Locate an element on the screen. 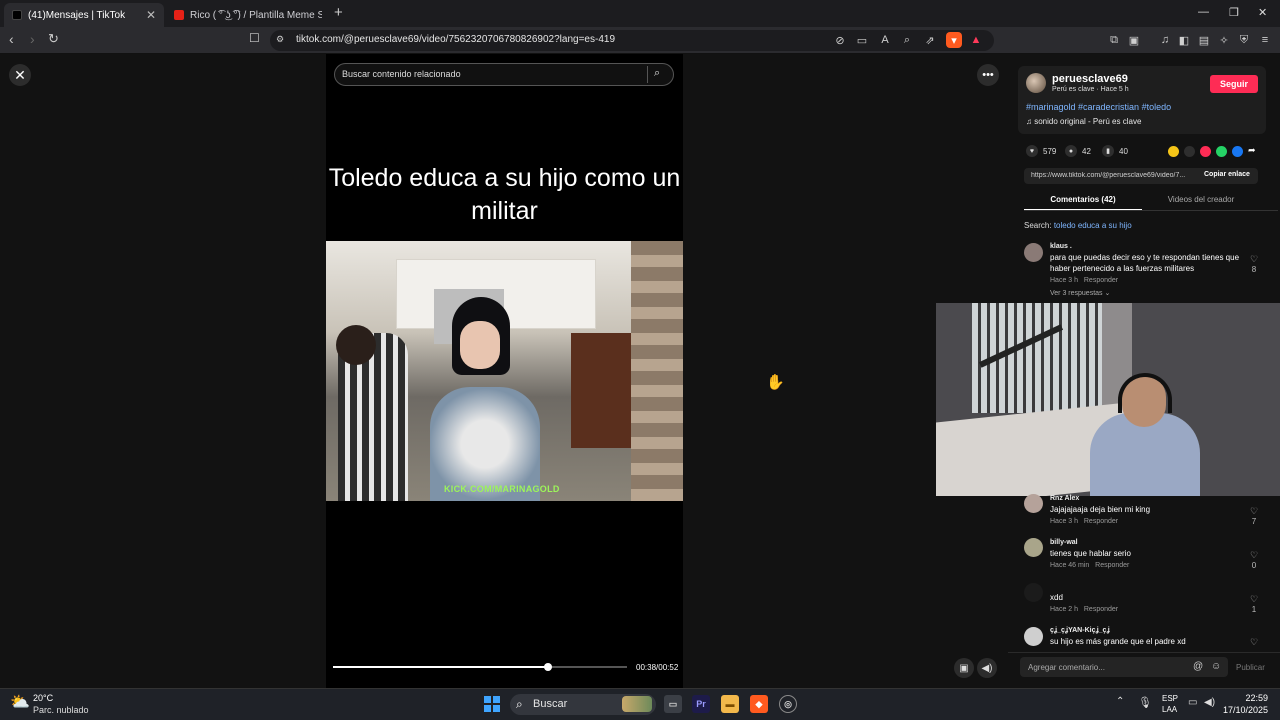 The height and width of the screenshot is (720, 1280). language-indicator: ESP is located at coordinates (1170, 698).